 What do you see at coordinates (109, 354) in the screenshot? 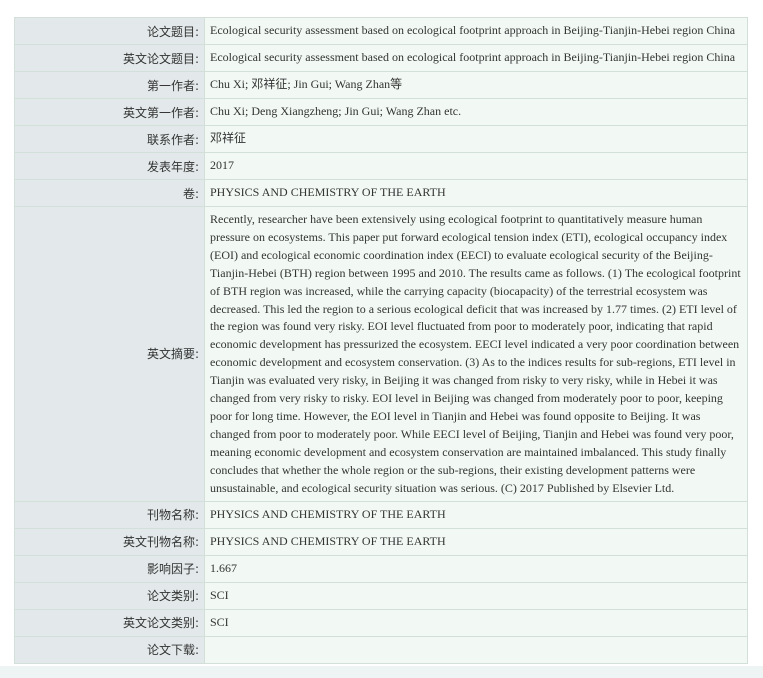
I see `english-abstract-label: 英文摘要:` at bounding box center [109, 354].